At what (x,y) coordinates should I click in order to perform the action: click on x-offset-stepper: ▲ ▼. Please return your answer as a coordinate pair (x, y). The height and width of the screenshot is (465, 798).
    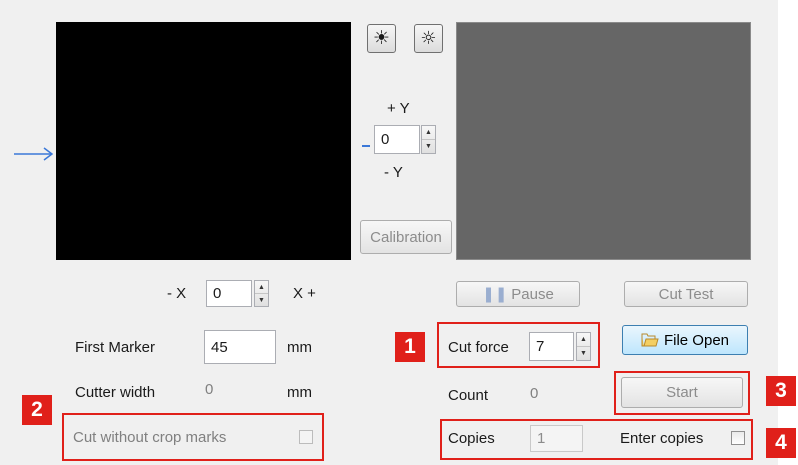
    Looking at the image, I should click on (261, 293).